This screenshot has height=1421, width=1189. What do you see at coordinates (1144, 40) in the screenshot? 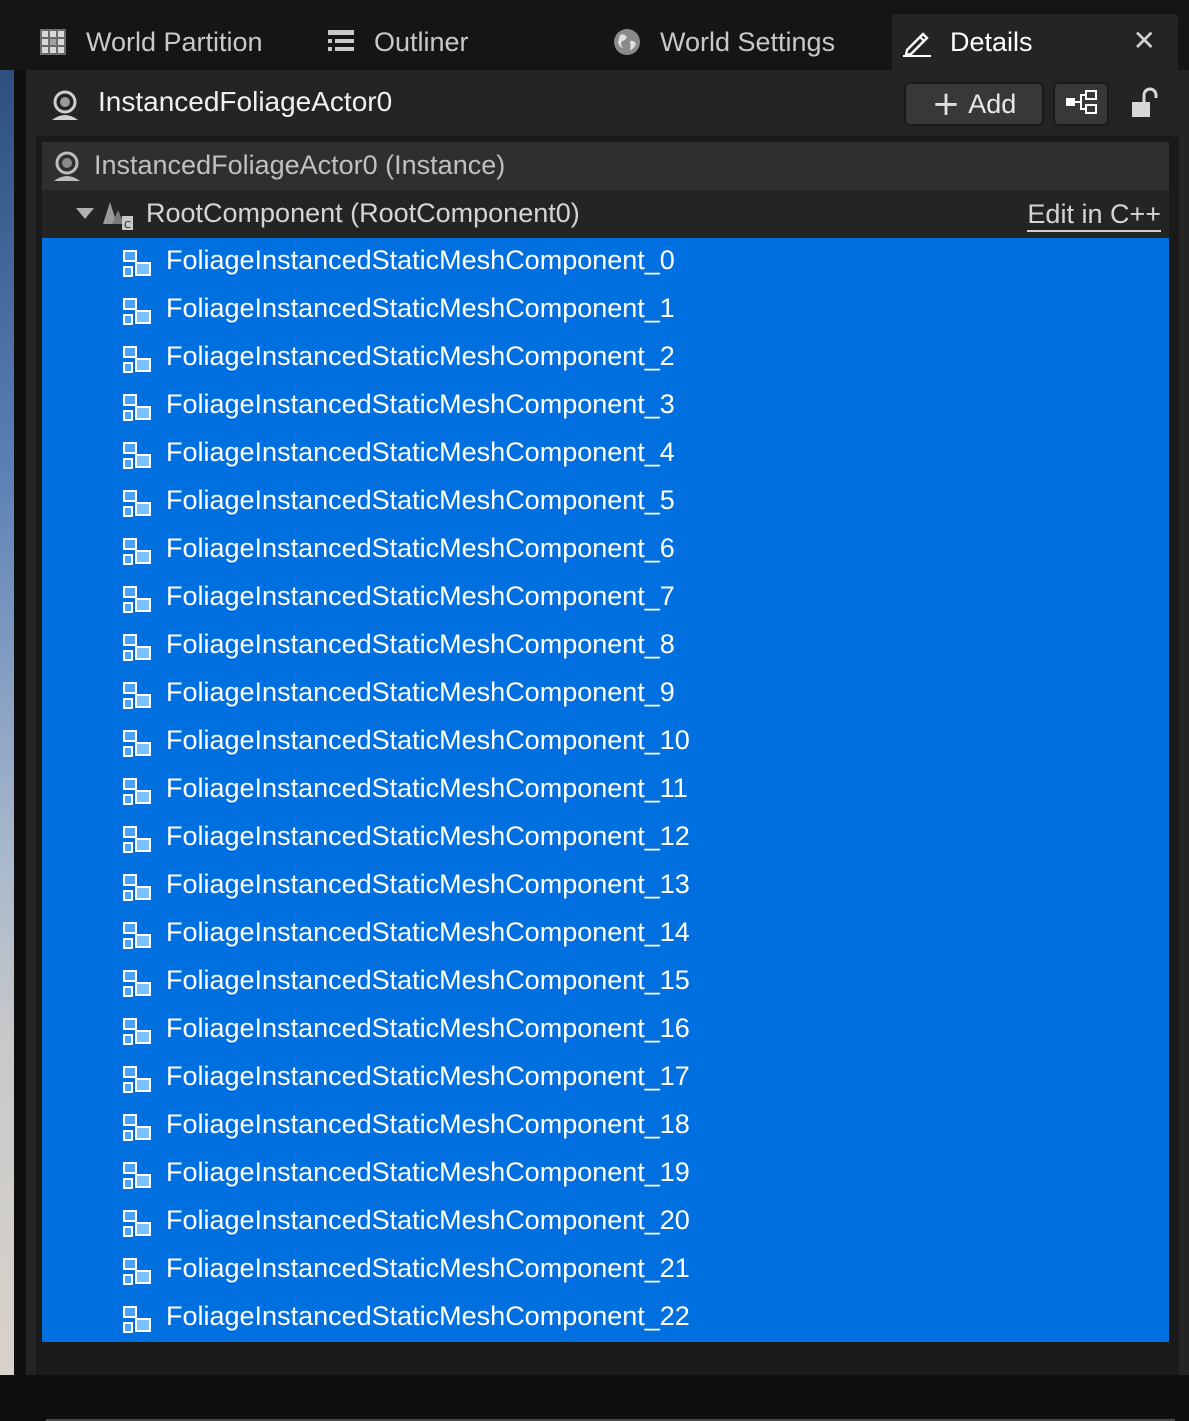
I see `close-icon: ✕` at bounding box center [1144, 40].